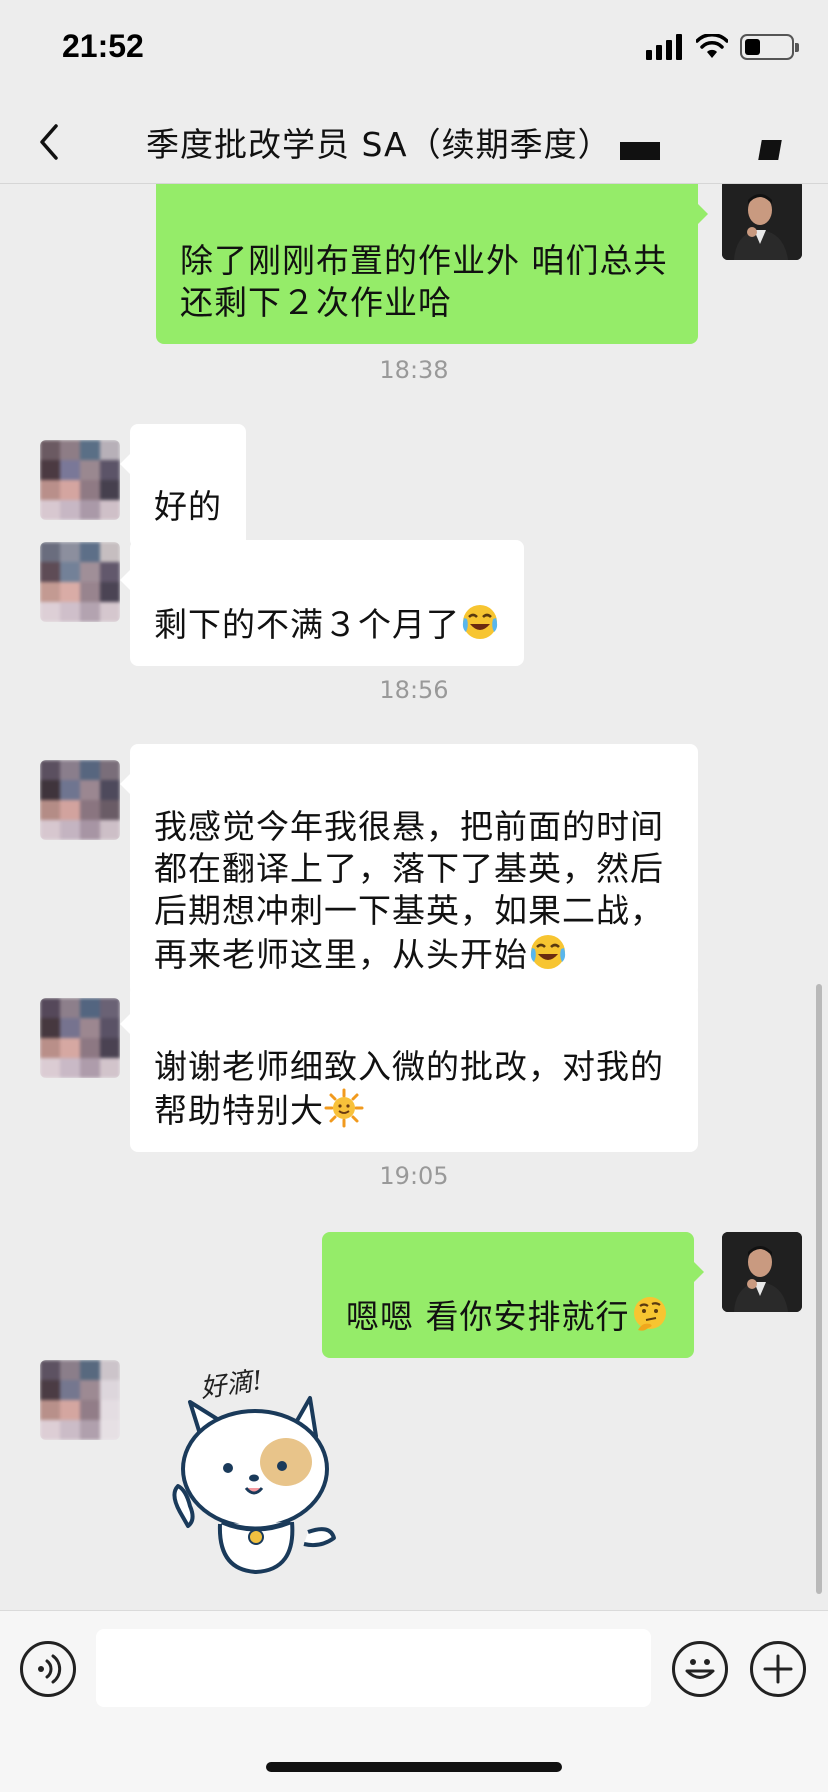  What do you see at coordinates (414, 370) in the screenshot?
I see `timestamp: 18:38` at bounding box center [414, 370].